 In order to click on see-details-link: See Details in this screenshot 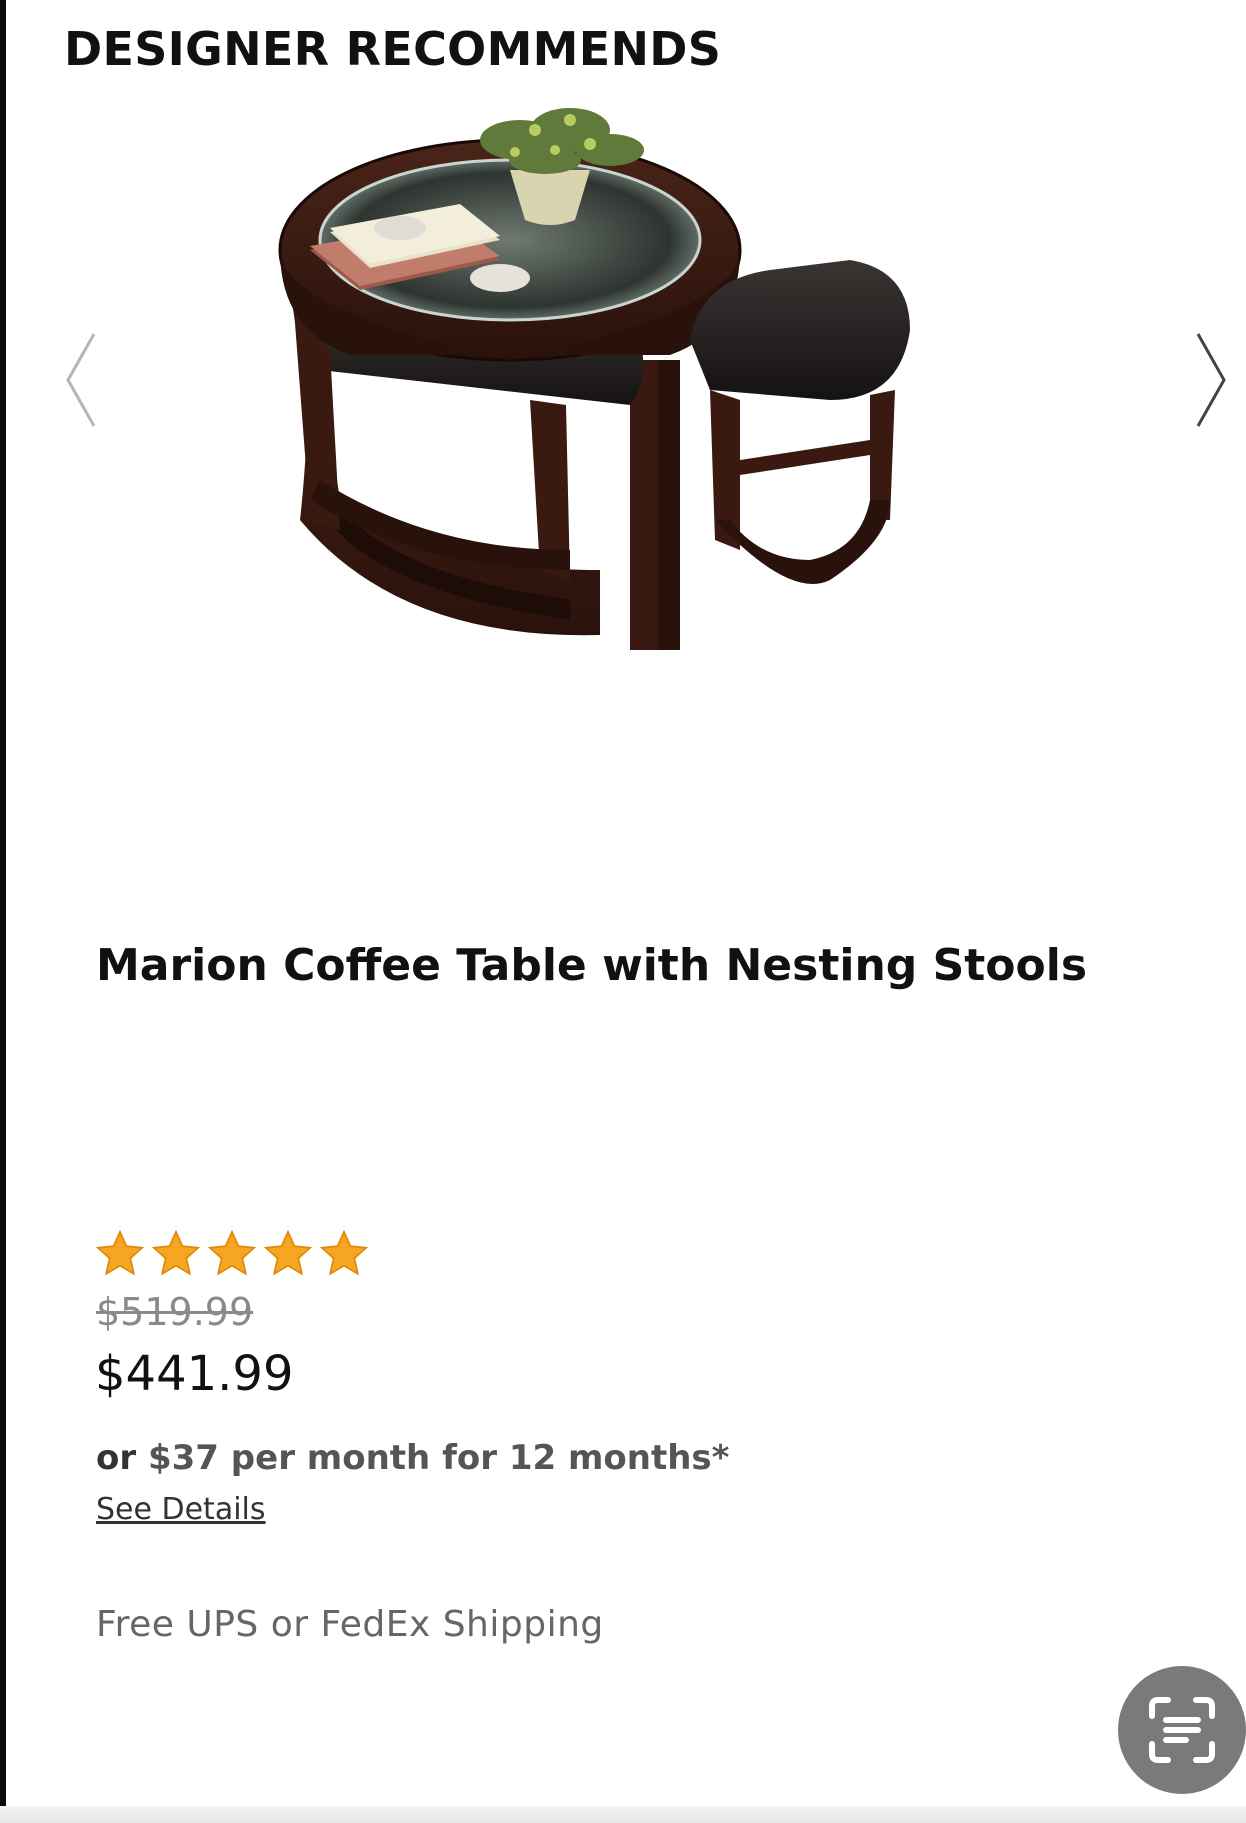, I will do `click(181, 1509)`.